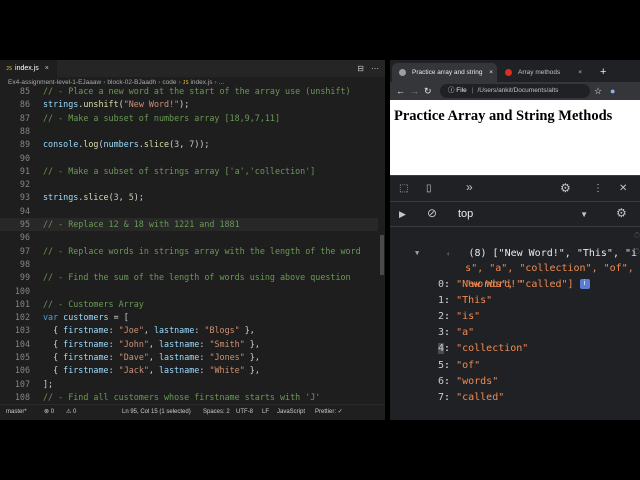  What do you see at coordinates (189, 304) in the screenshot?
I see `code-line: 101 // - Customers Array` at bounding box center [189, 304].